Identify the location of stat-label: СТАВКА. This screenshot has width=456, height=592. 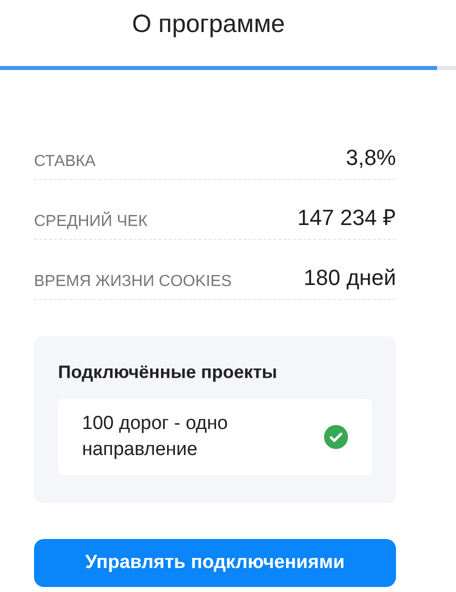
(65, 162).